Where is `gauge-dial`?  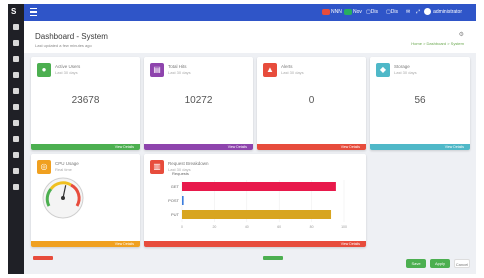
gauge-dial is located at coordinates (63, 198).